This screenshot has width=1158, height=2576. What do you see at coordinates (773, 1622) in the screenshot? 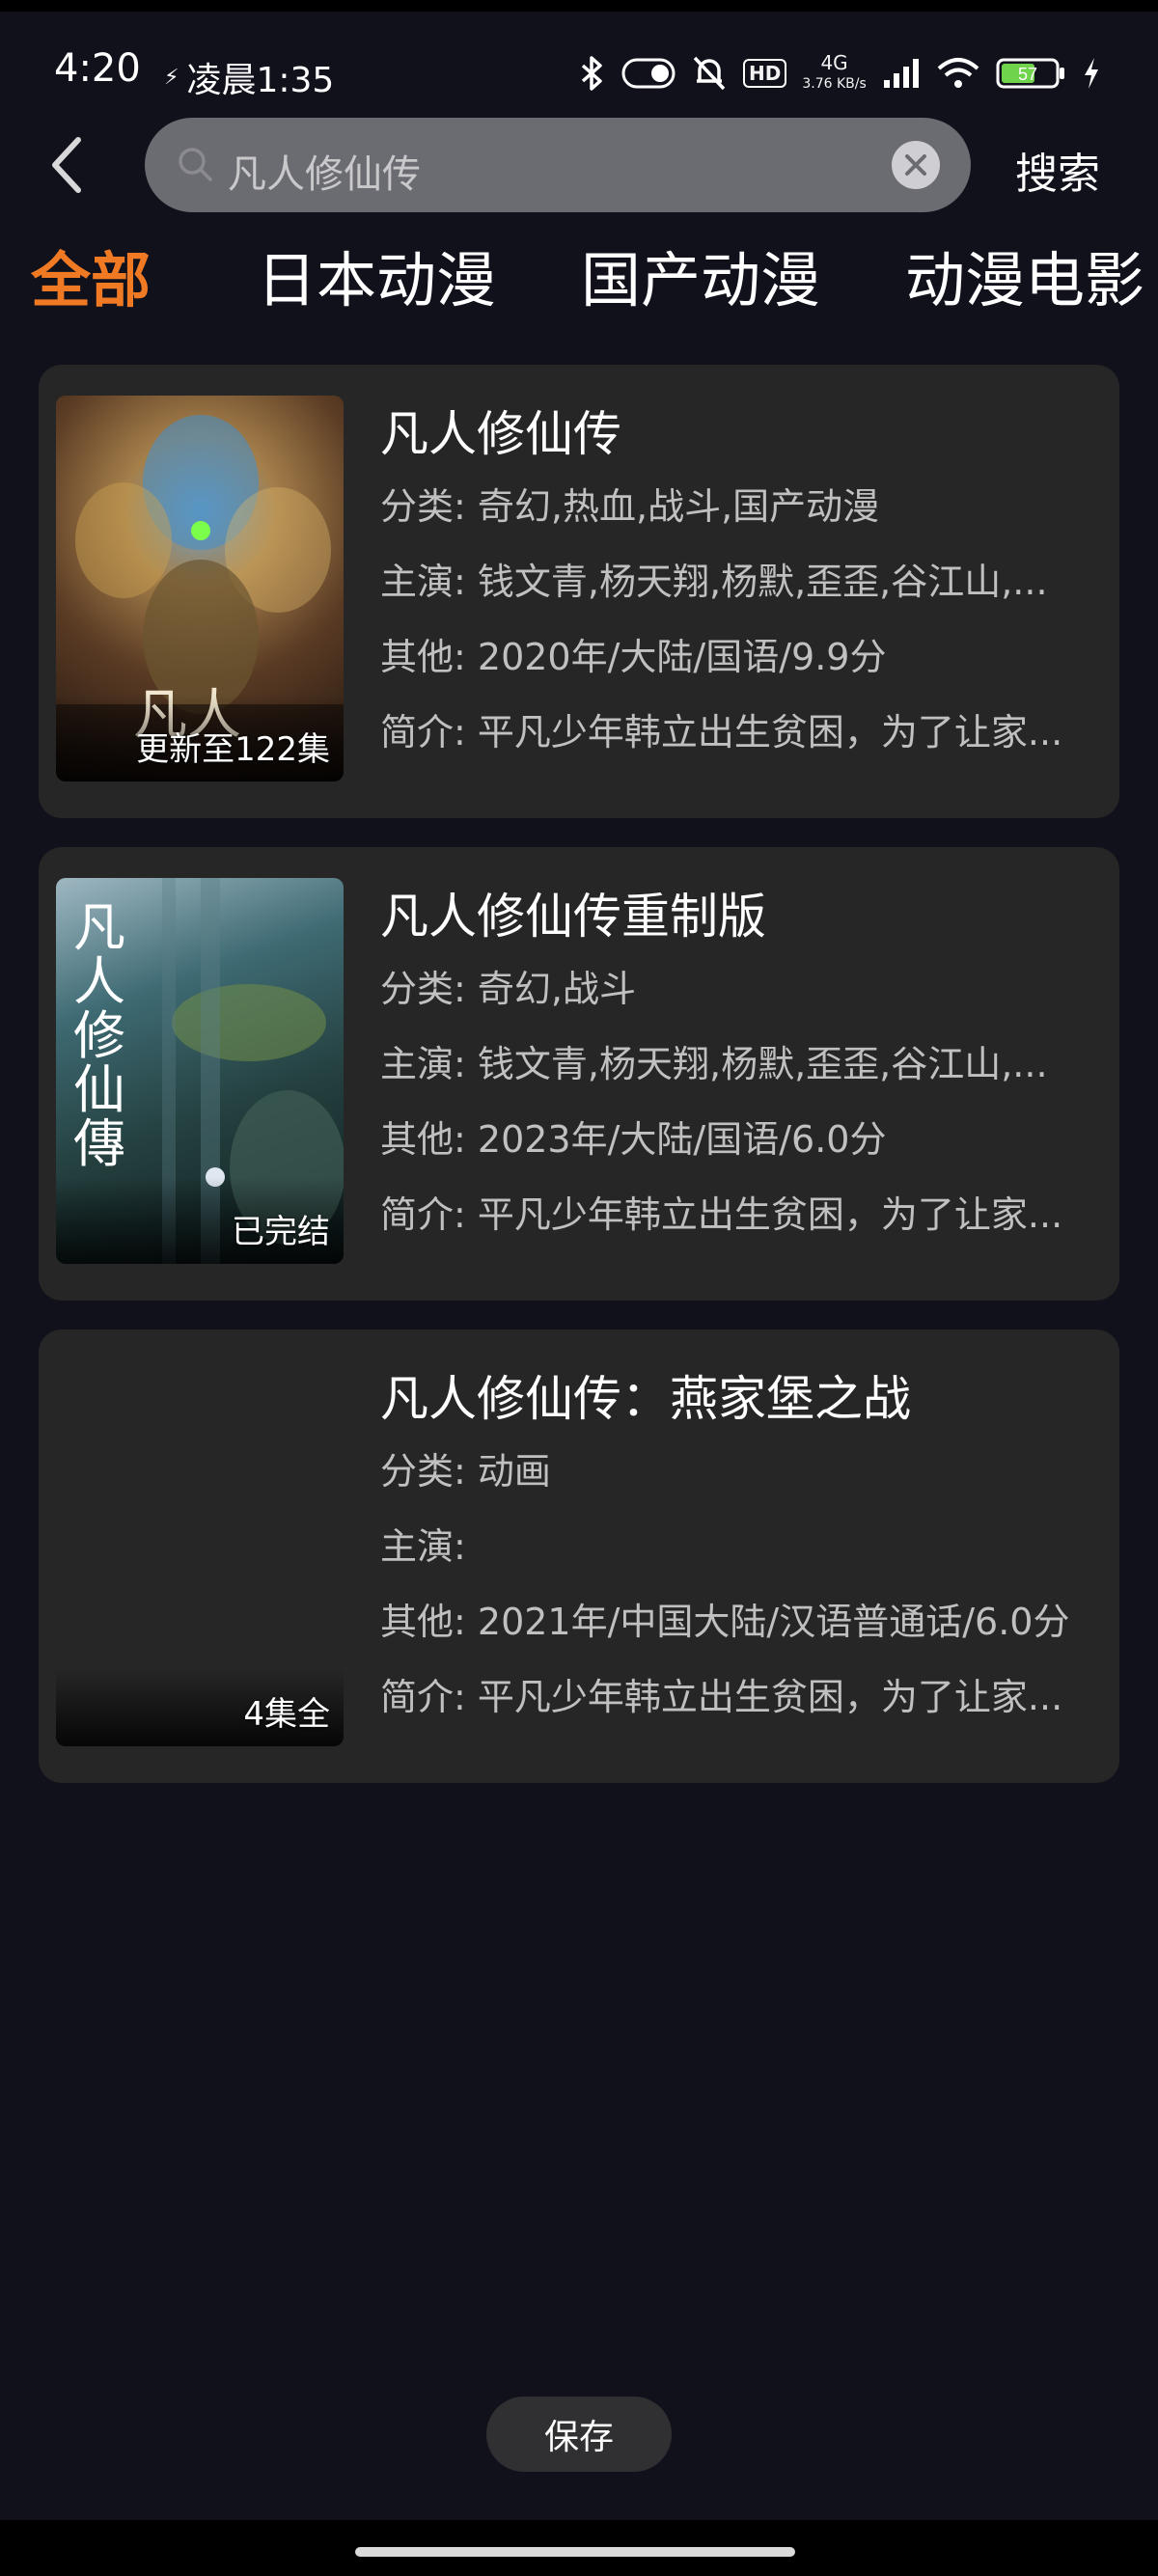
I see `other-value: 2021年/中国大陆/汉语普通话/6.0分` at bounding box center [773, 1622].